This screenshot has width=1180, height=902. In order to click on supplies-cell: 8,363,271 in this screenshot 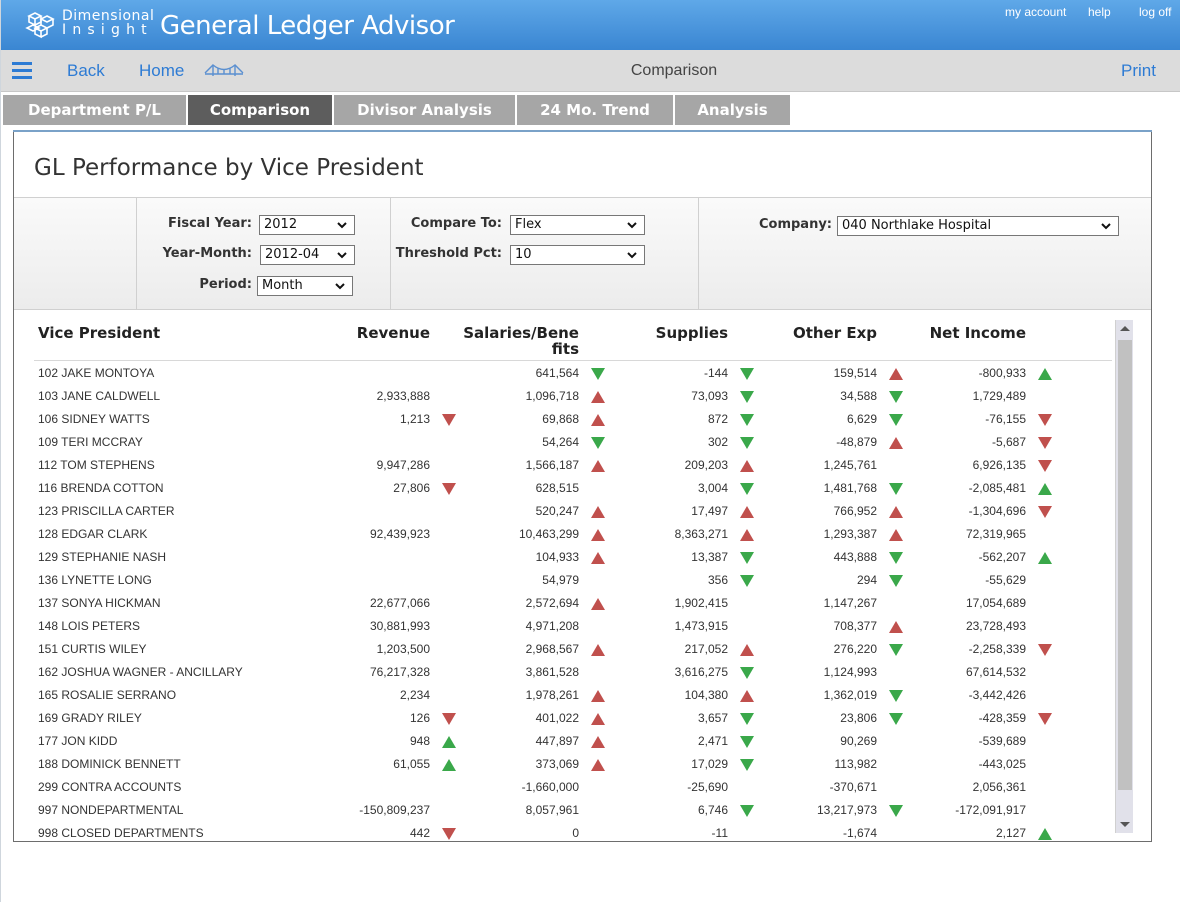, I will do `click(668, 534)`.